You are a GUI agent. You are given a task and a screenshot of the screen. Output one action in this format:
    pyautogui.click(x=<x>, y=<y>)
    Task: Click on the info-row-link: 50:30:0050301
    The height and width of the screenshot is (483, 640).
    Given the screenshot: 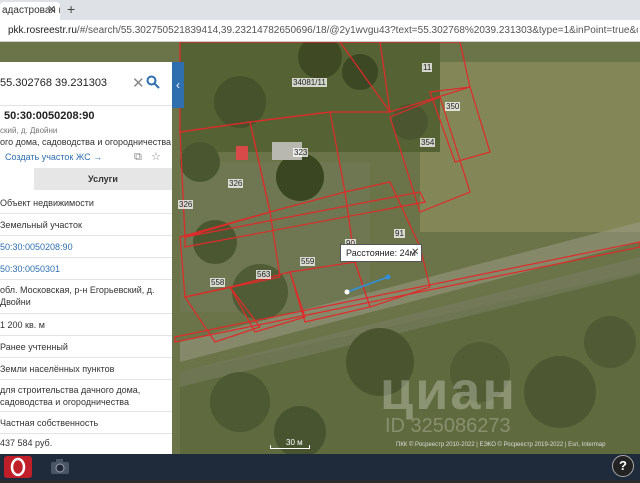 What is the action you would take?
    pyautogui.click(x=86, y=269)
    